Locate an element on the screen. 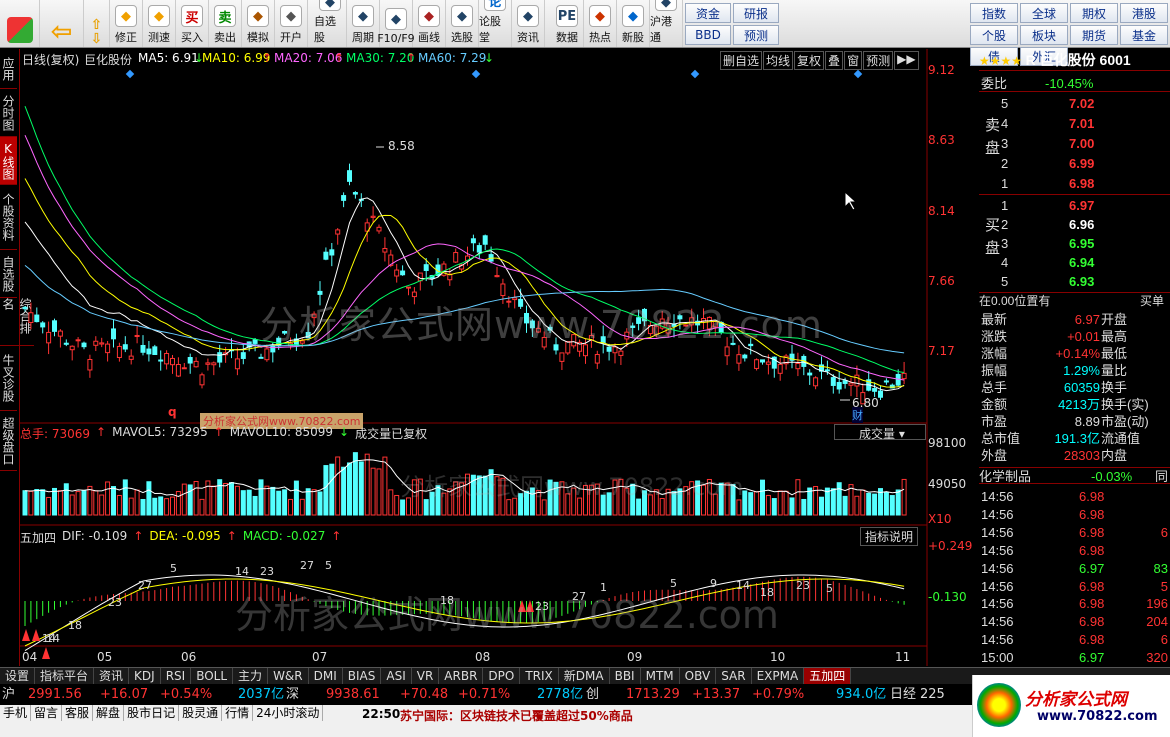  indicator-tab-9: BIAS is located at coordinates (362, 676).